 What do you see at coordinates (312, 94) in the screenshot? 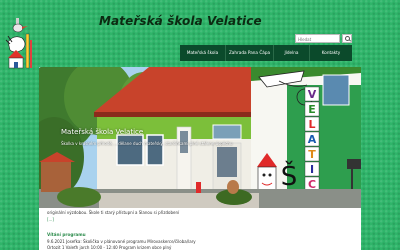
I see `mural-letter: V` at bounding box center [312, 94].